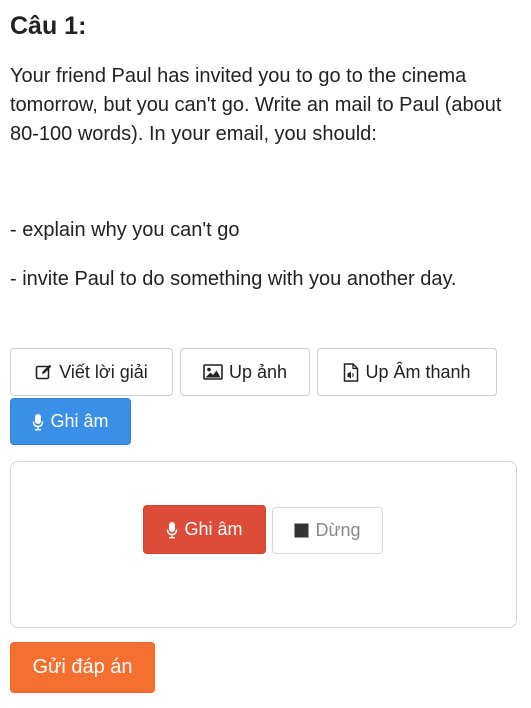  I want to click on record-tool-button: Ghi âm, so click(70, 421).